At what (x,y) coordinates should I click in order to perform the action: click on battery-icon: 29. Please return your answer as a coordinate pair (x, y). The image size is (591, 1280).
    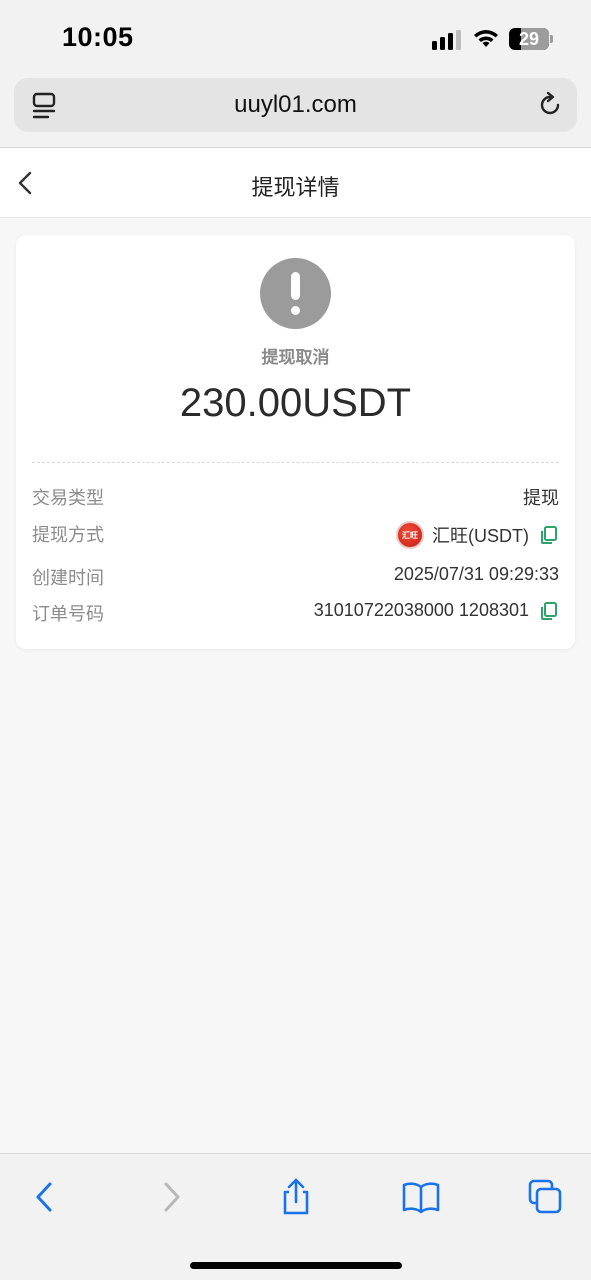
    Looking at the image, I should click on (529, 39).